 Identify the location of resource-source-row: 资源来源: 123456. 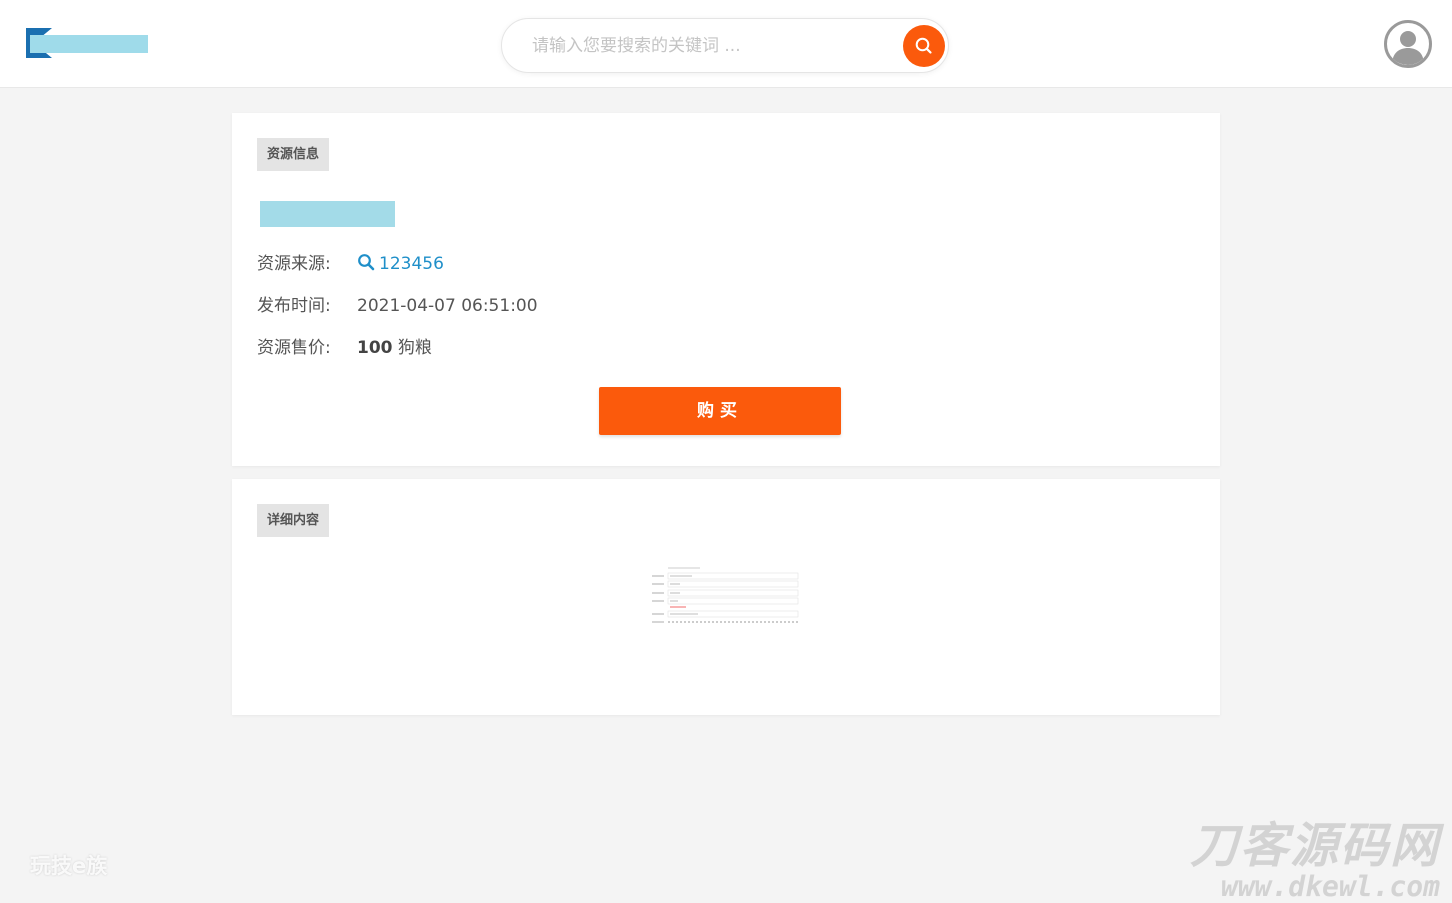
(350, 264).